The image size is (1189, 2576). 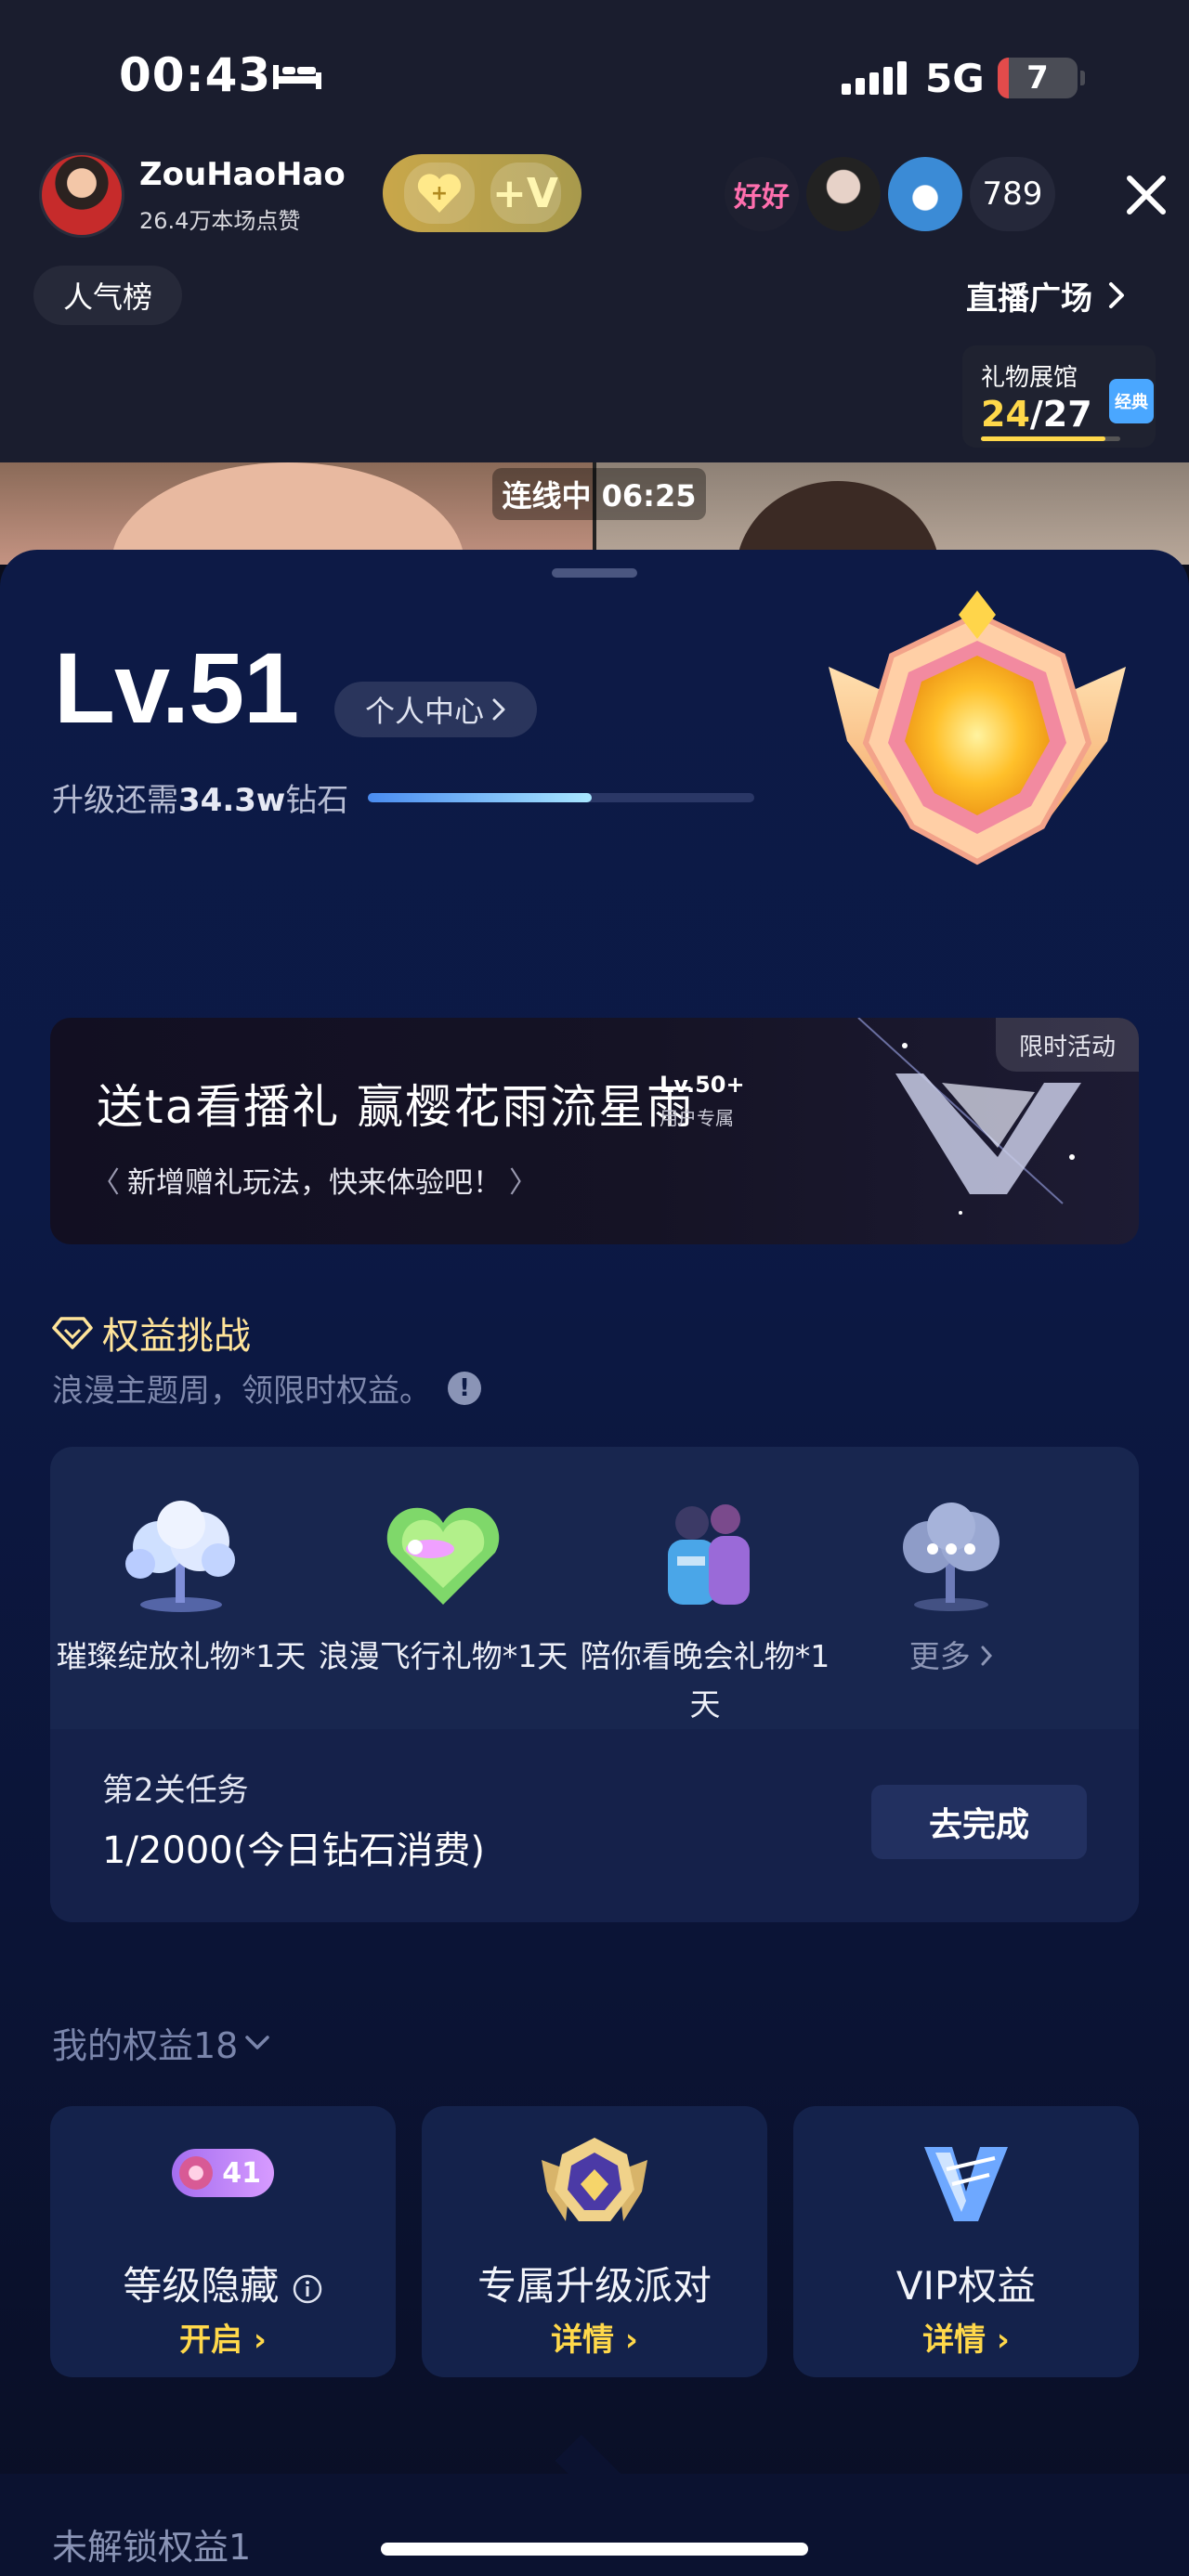 I want to click on more-tree-icon, so click(x=952, y=1557).